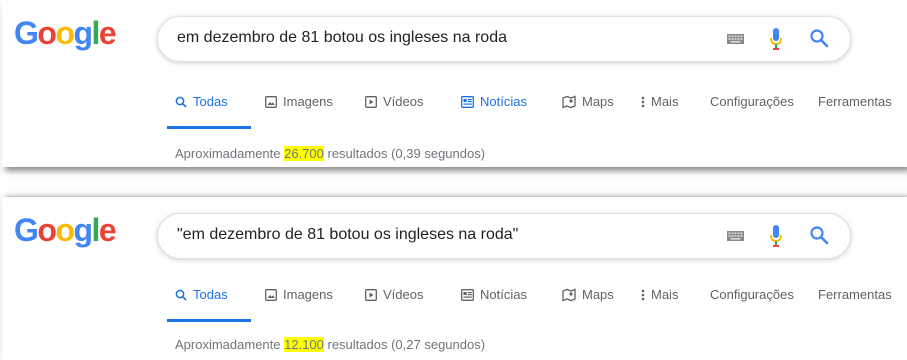  What do you see at coordinates (304, 153) in the screenshot?
I see `result-count: 26.700` at bounding box center [304, 153].